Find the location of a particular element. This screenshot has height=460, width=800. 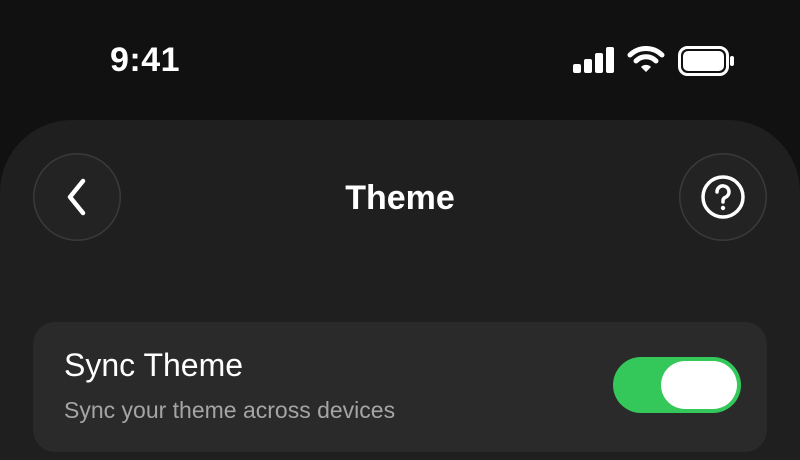

back-button is located at coordinates (77, 197).